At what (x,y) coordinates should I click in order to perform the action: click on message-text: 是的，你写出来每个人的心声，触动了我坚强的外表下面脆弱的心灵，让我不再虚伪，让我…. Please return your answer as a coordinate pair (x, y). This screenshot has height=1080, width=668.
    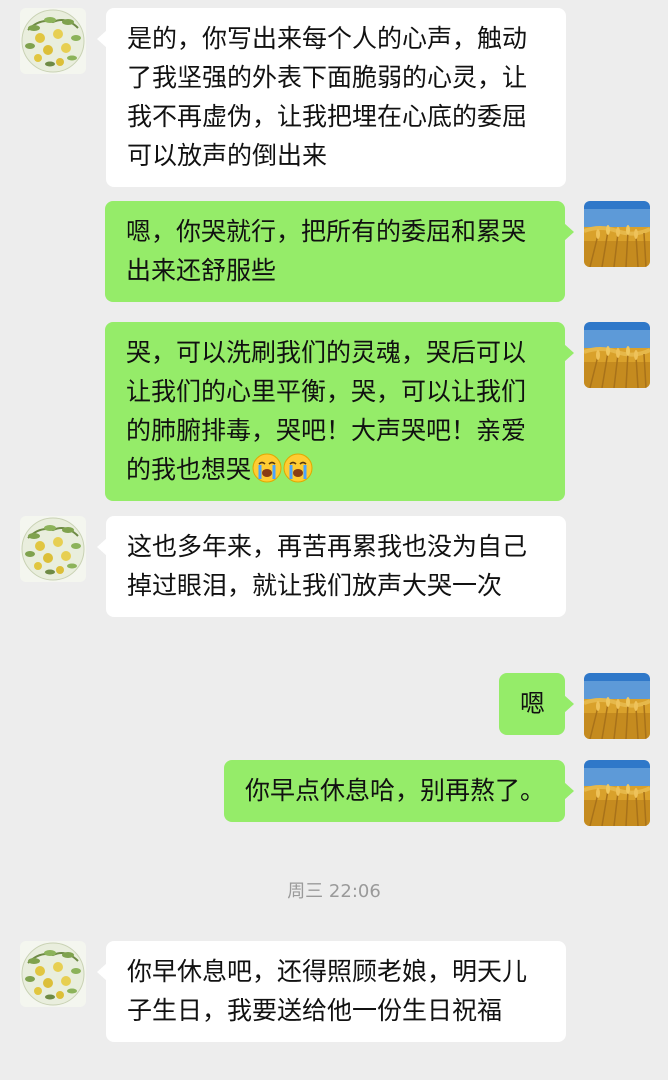
    Looking at the image, I should click on (327, 97).